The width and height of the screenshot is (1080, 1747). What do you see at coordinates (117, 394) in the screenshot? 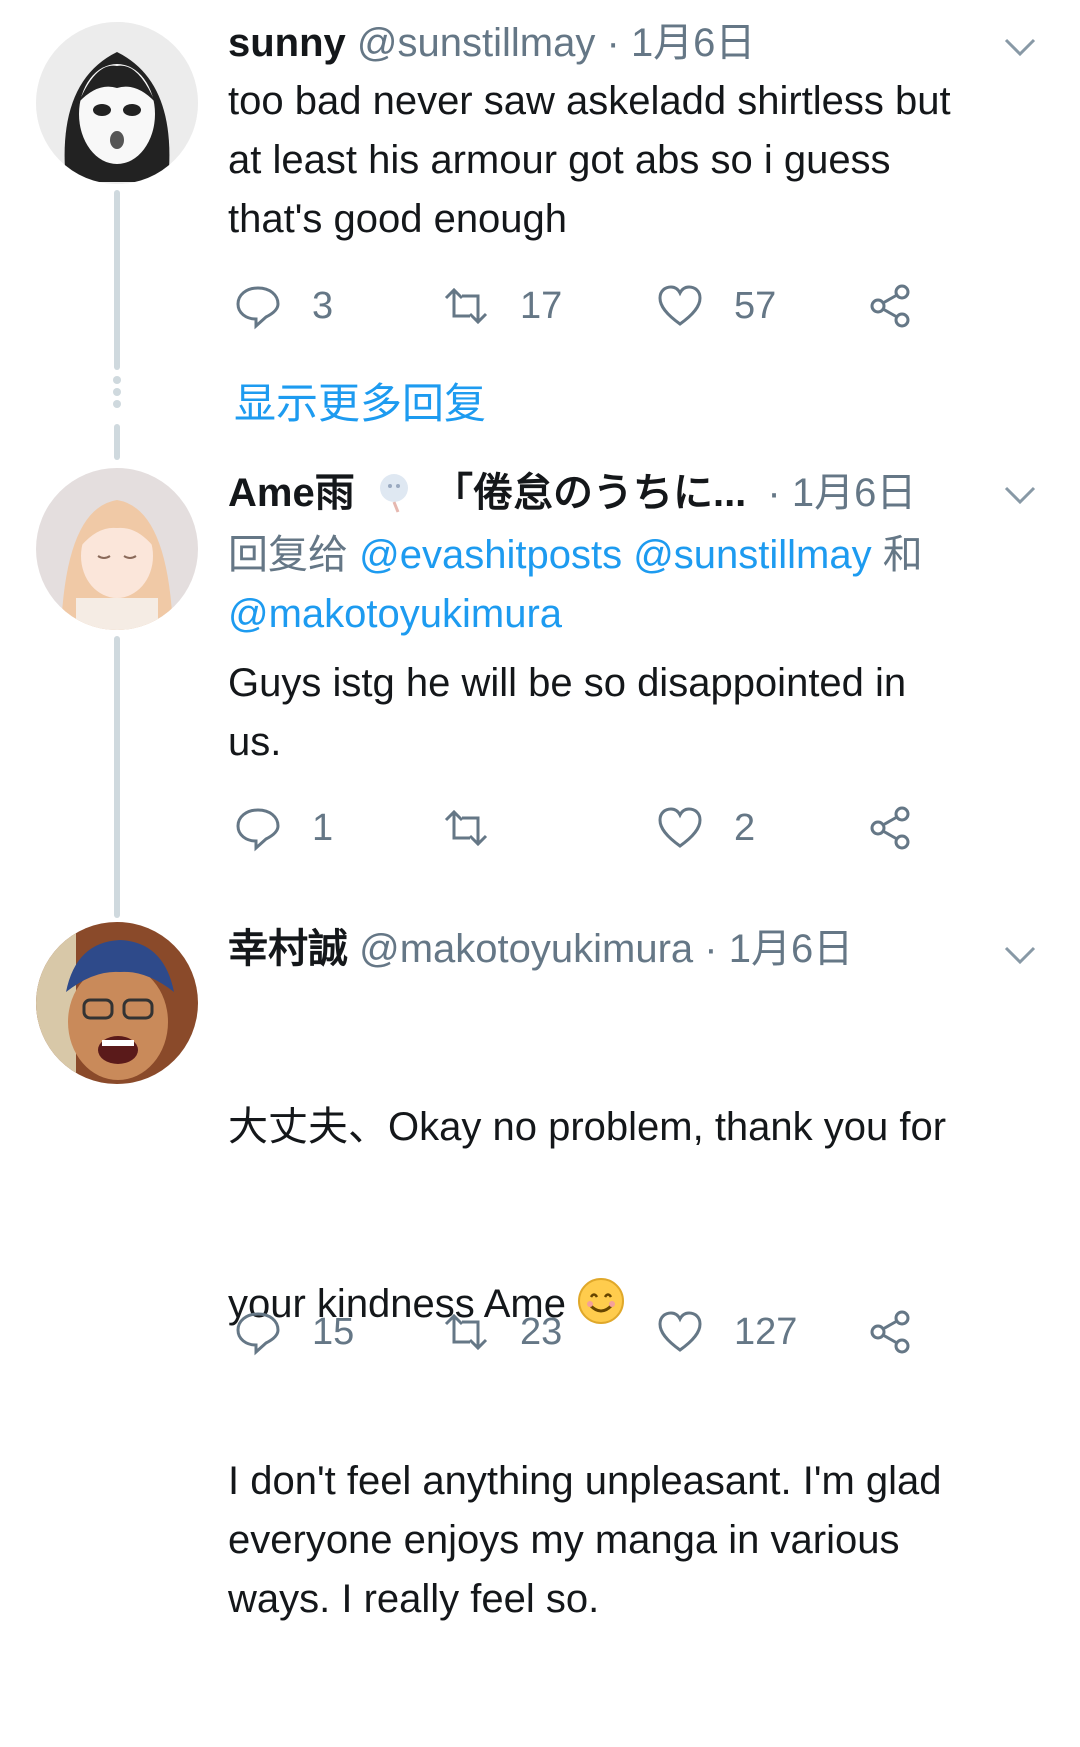
I see `thread-dots` at bounding box center [117, 394].